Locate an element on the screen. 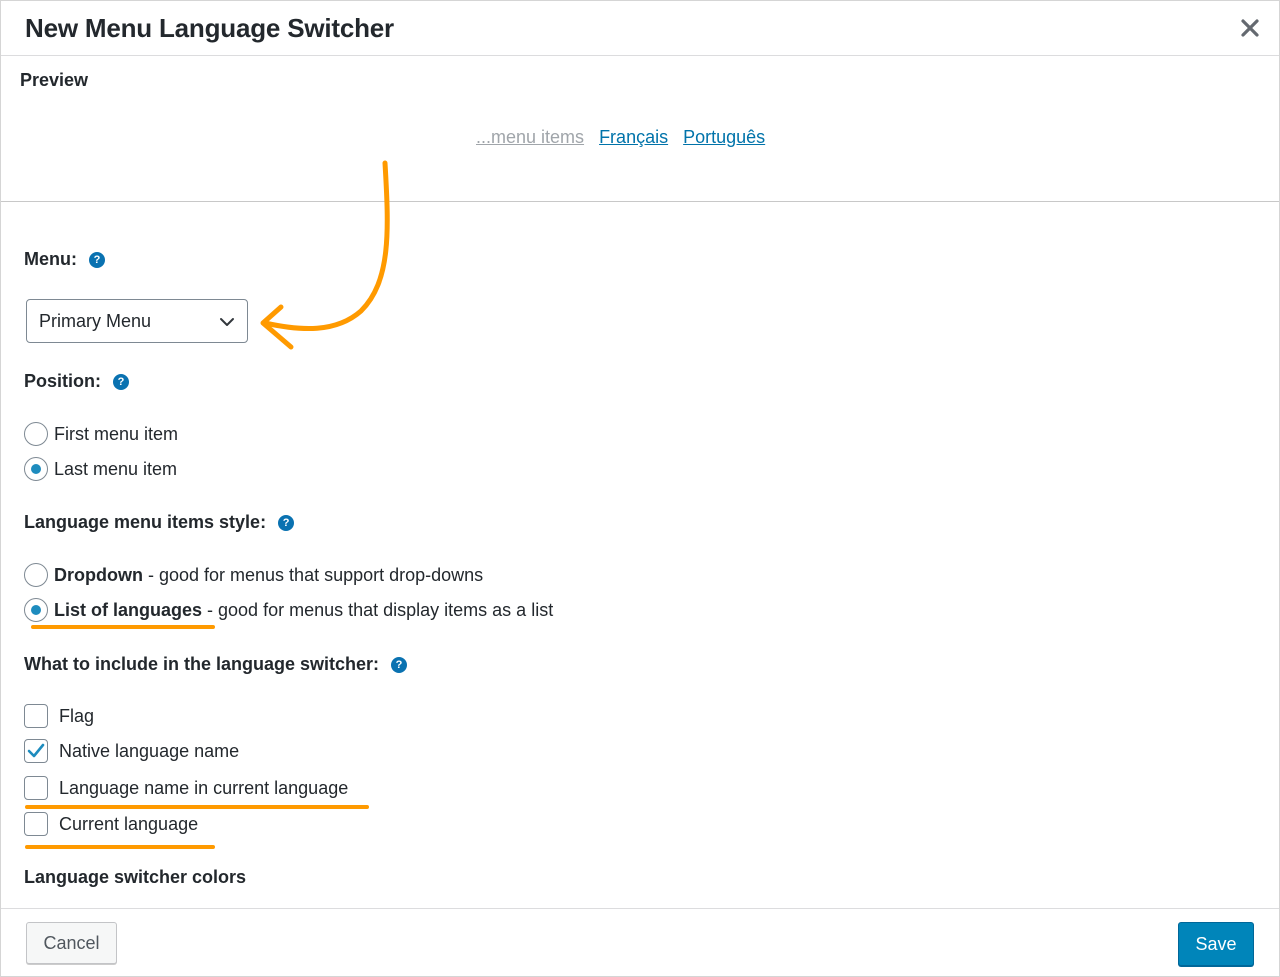  menu-select: Primary Menu is located at coordinates (137, 321).